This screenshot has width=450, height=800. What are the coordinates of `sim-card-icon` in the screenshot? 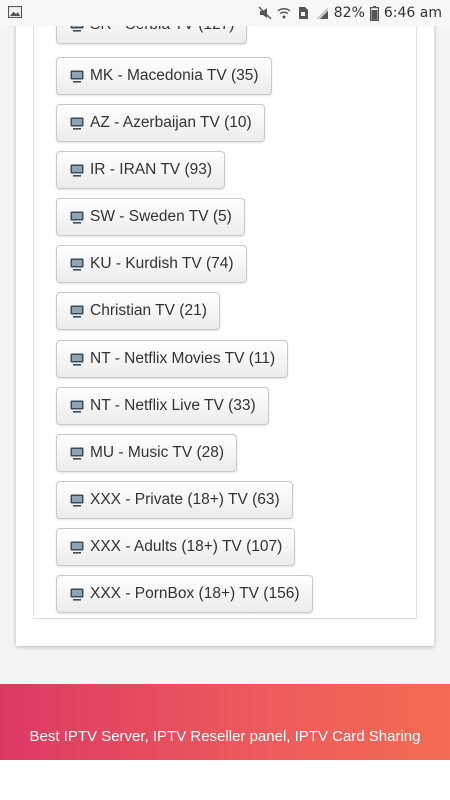 It's located at (303, 13).